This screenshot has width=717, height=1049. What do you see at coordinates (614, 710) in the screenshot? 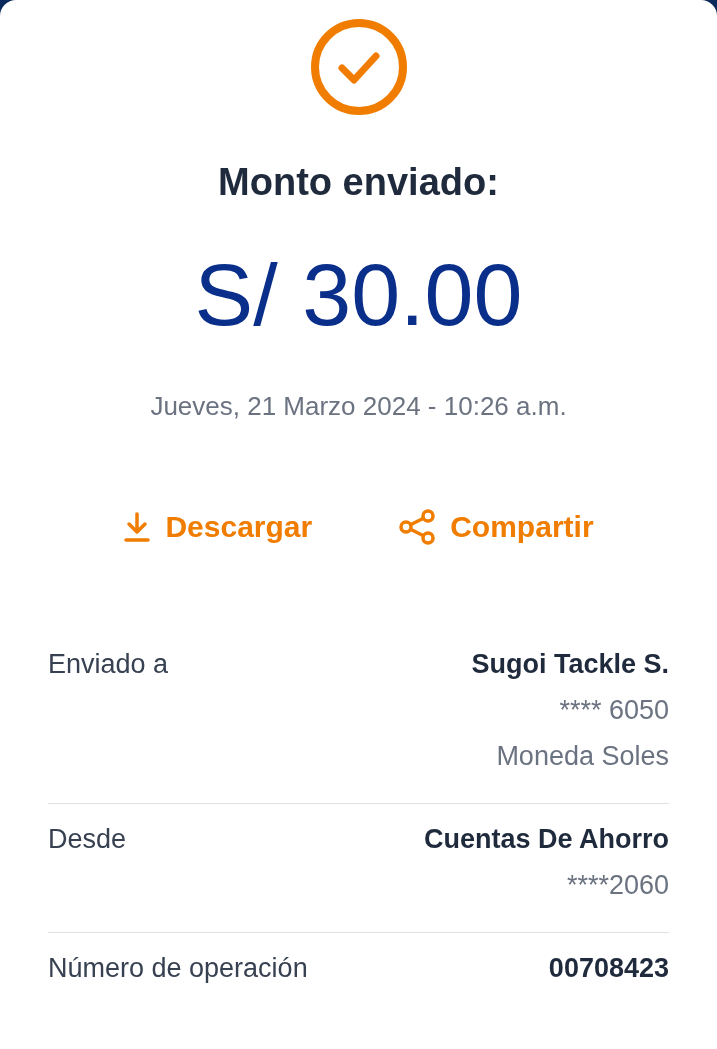
I see `detail-value: **** 6050` at bounding box center [614, 710].